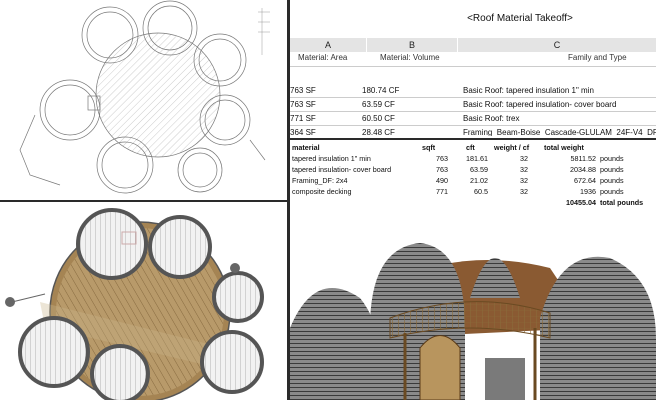  I want to click on weights-row-1-material: tapered insulation 1" min, so click(331, 158).